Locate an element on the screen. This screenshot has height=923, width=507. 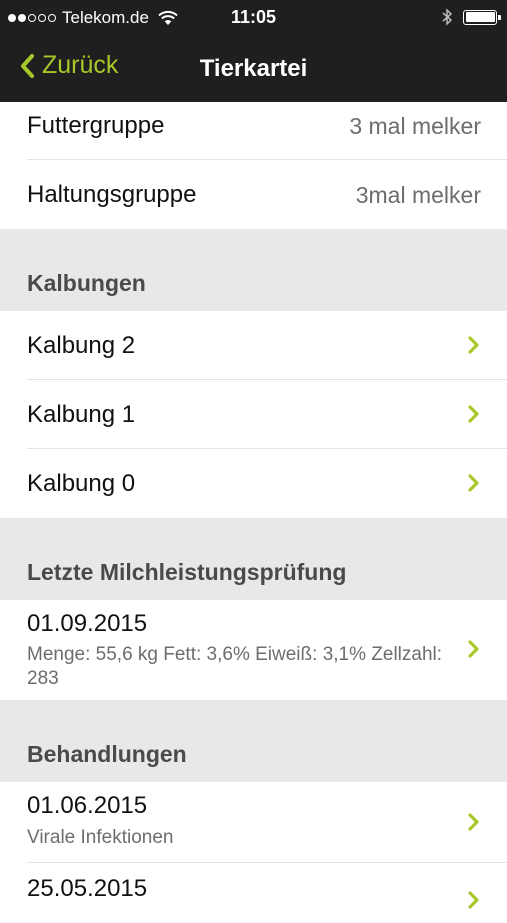
milchleistung-date: 01.09.2015 is located at coordinates (87, 623).